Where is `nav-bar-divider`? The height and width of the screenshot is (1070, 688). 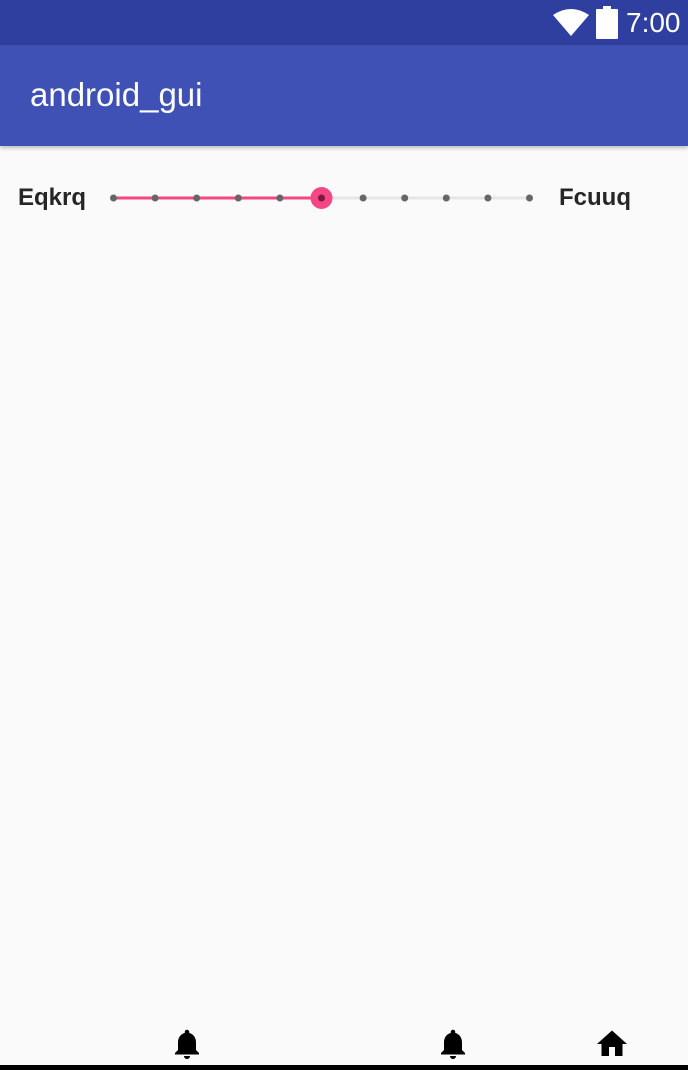 nav-bar-divider is located at coordinates (344, 1067).